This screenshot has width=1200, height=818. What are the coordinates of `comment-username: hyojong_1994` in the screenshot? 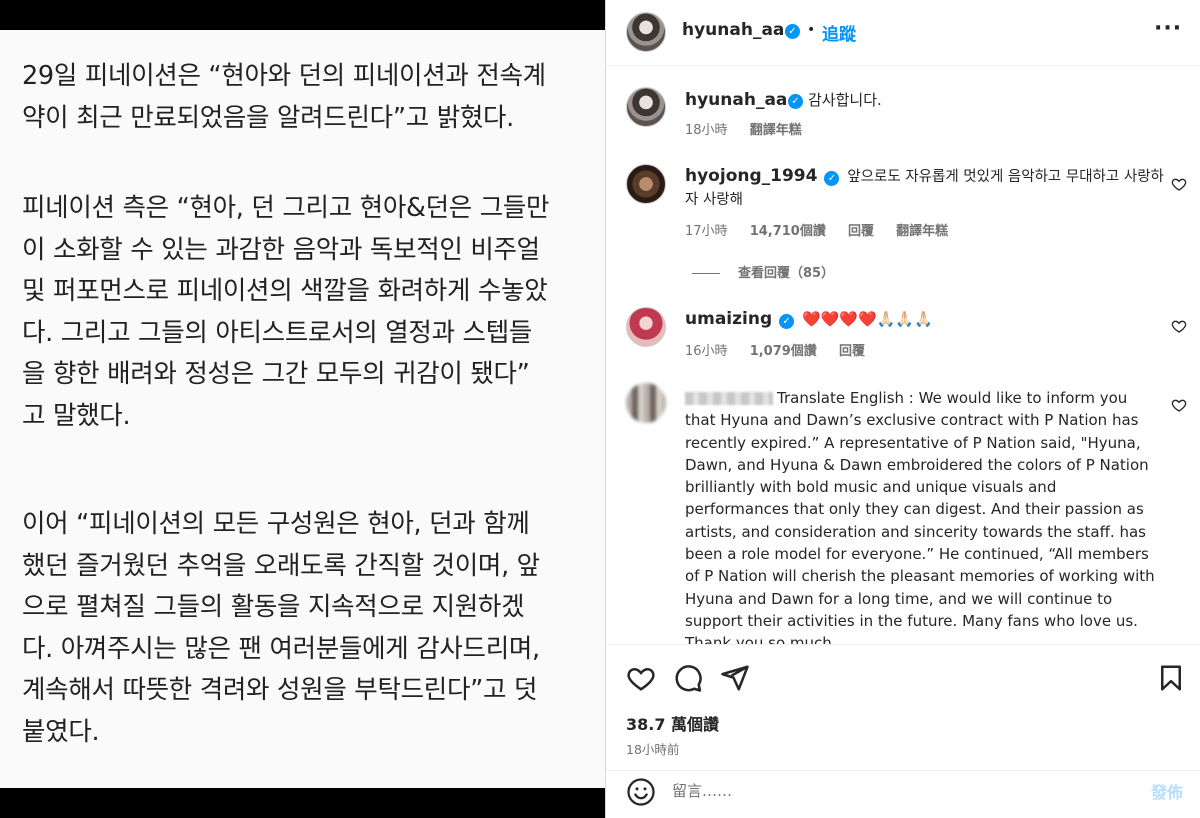 It's located at (751, 176).